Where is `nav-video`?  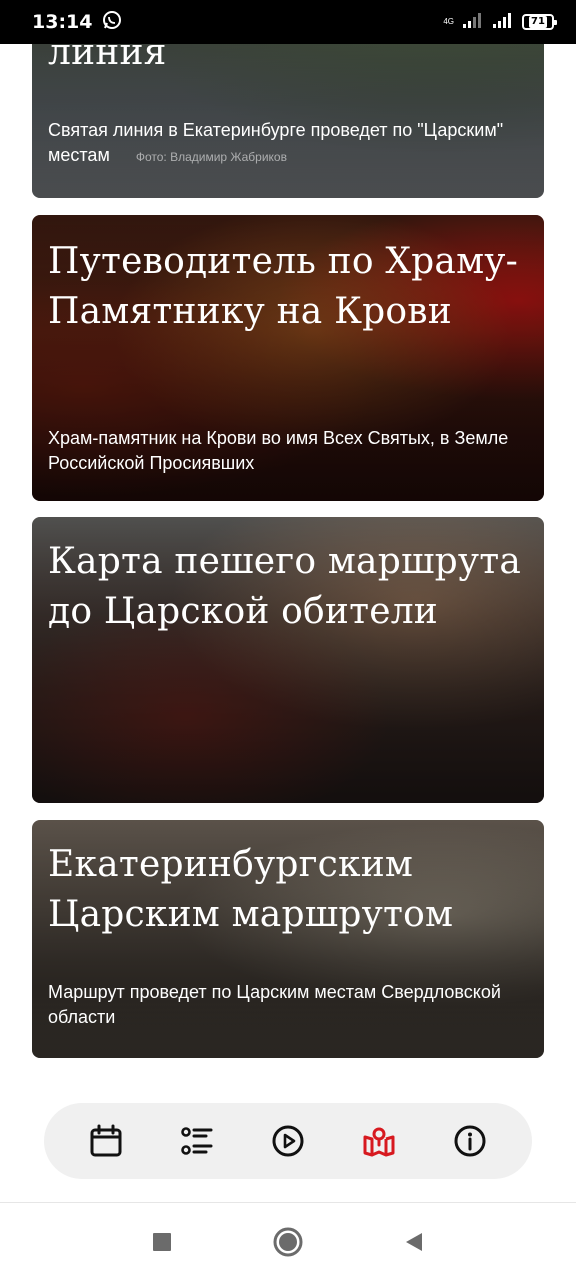
nav-video is located at coordinates (288, 1141).